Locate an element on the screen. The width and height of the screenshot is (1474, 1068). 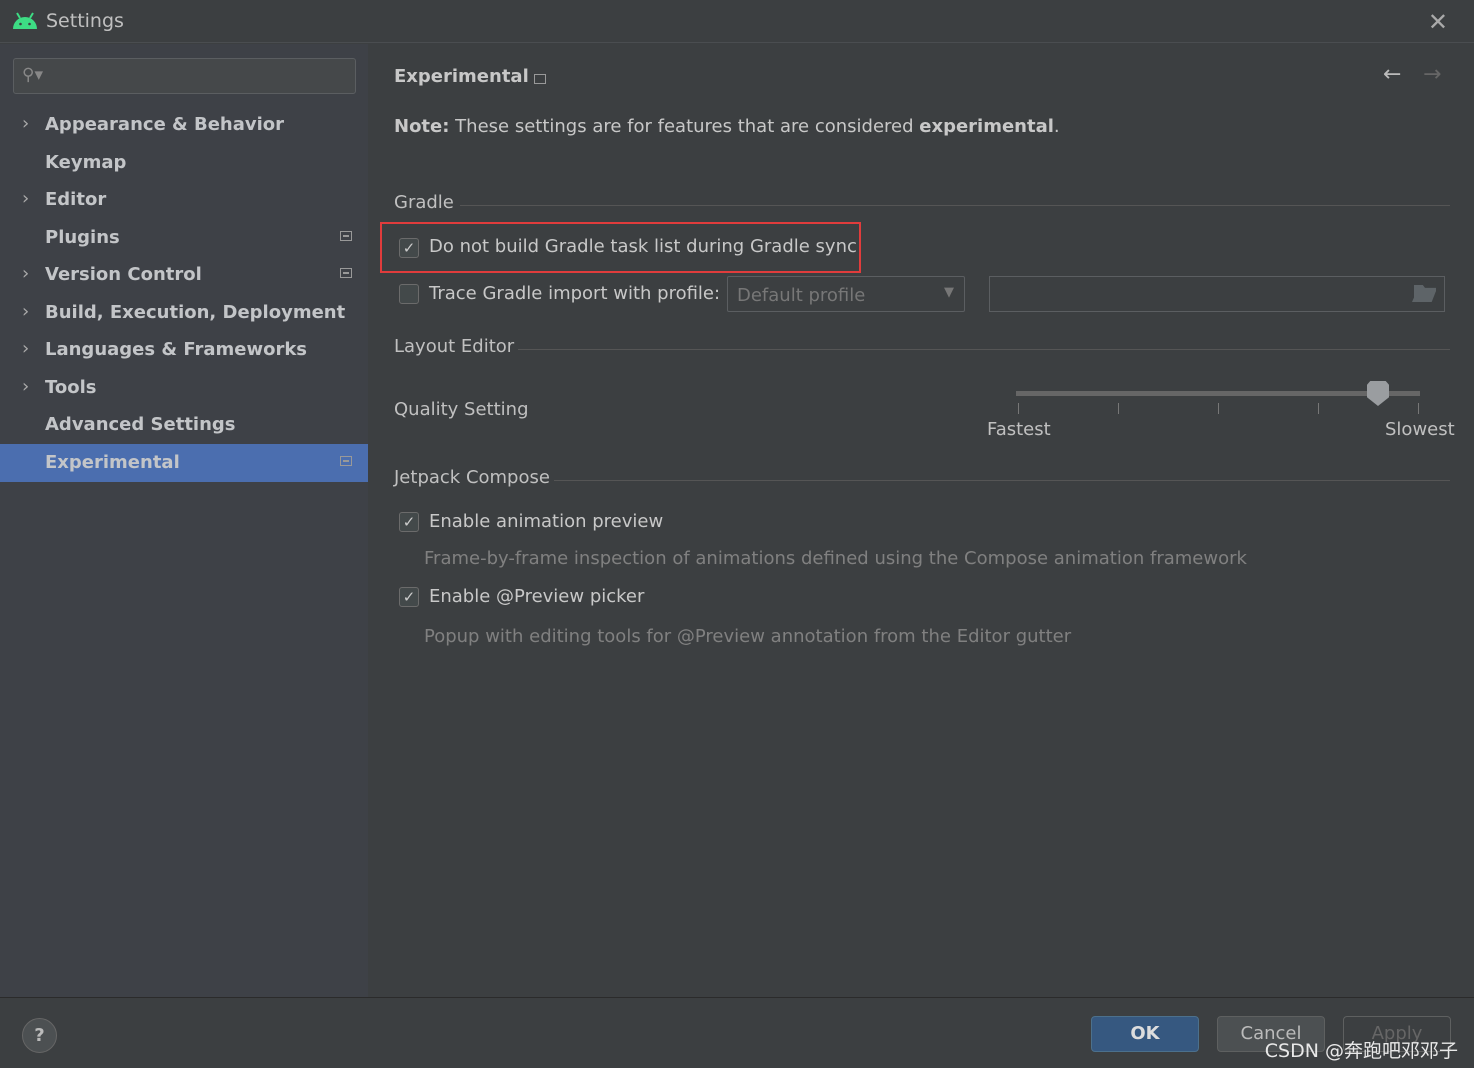
section-title: Jetpack Compose is located at coordinates (472, 477).